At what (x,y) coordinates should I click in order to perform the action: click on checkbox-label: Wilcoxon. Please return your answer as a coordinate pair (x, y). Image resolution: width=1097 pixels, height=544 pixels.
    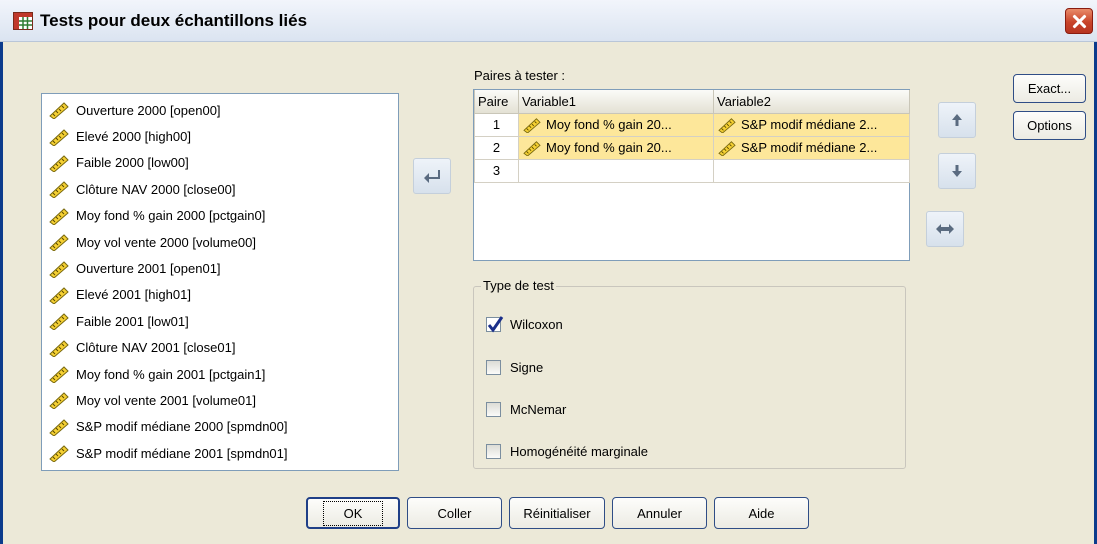
    Looking at the image, I should click on (536, 324).